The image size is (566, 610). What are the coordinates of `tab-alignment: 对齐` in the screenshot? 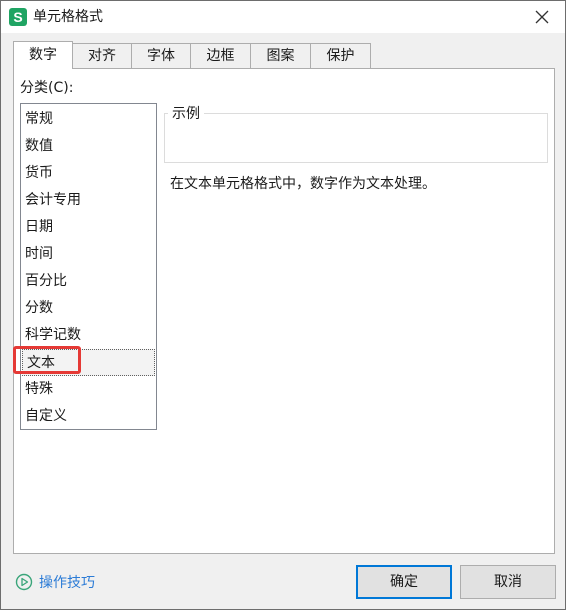 It's located at (102, 55).